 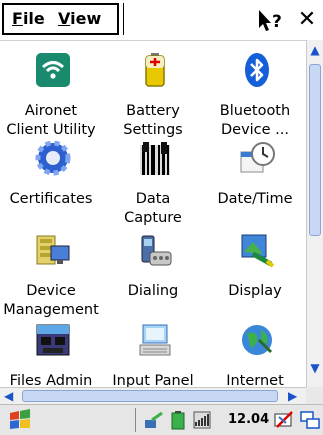 I want to click on speaker-muted-icon, so click(x=284, y=420).